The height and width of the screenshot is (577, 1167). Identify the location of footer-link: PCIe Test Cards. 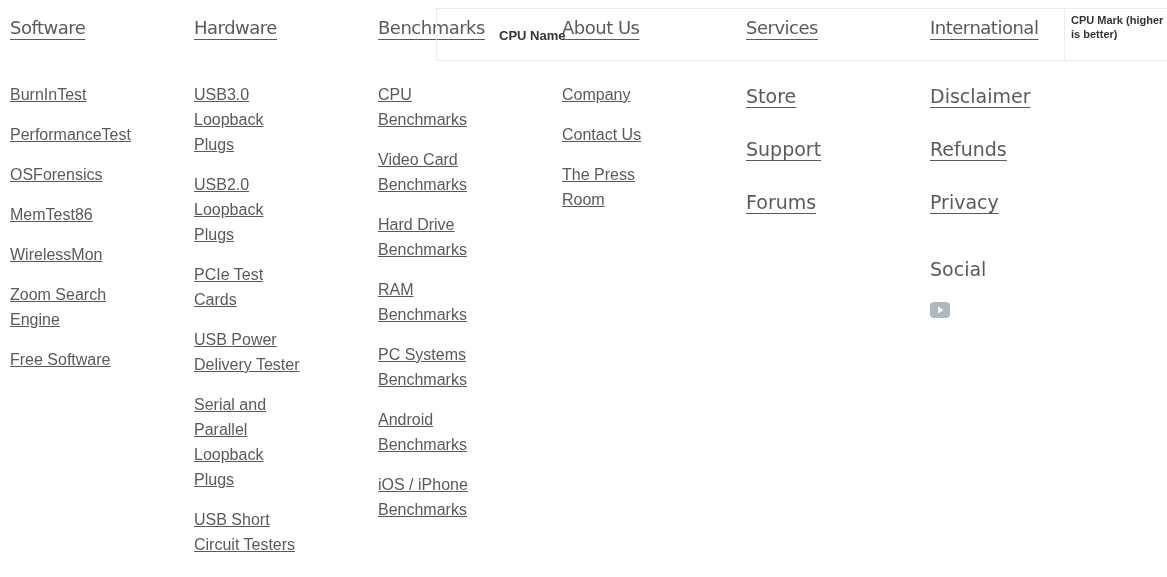
(248, 287).